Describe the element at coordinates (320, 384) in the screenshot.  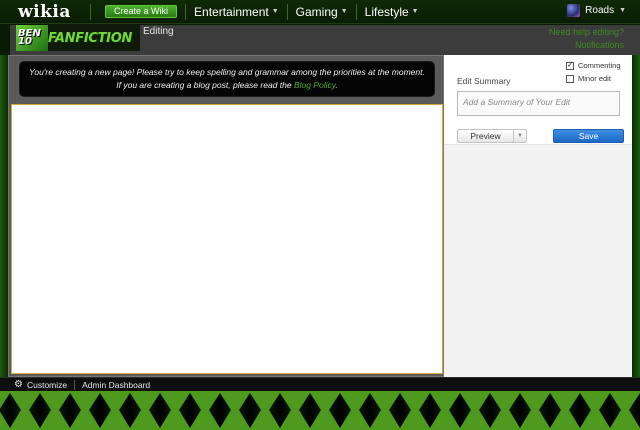
I see `bottom-toolbar: ⚙ Customize Admin Dashboard` at that location.